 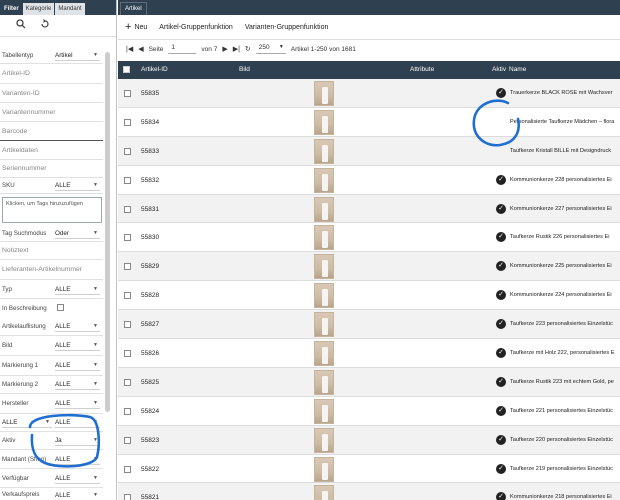 What do you see at coordinates (140, 49) in the screenshot?
I see `prev-page-icon: ◀` at bounding box center [140, 49].